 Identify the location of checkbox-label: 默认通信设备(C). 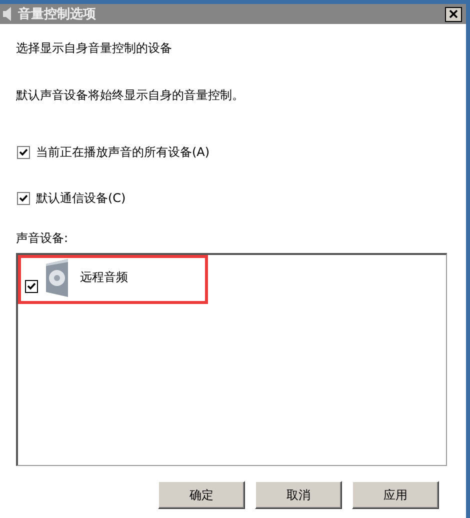
(81, 198).